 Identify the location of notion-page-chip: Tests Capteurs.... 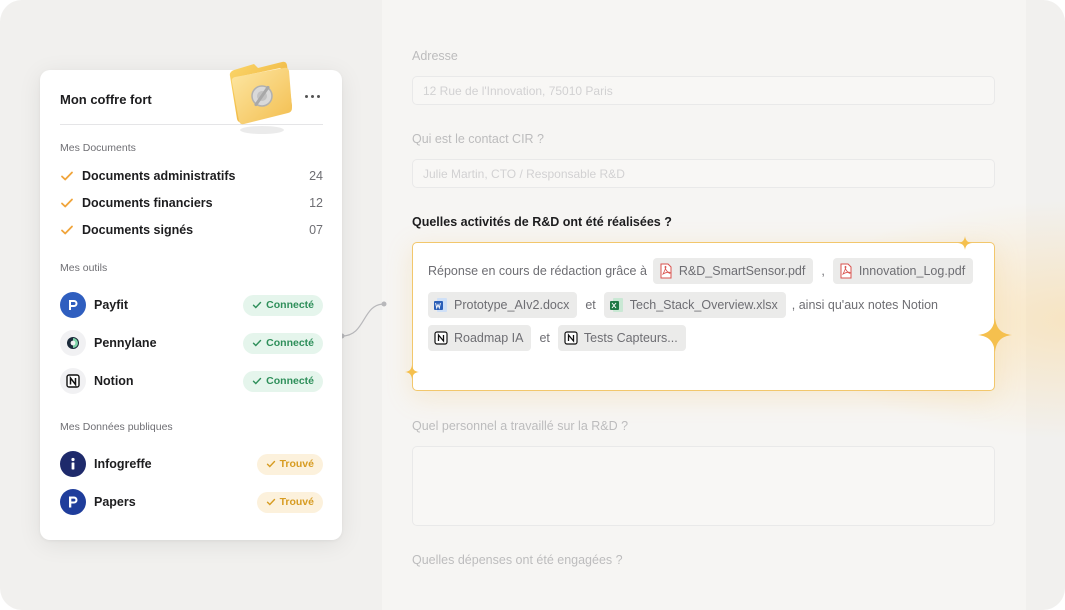
(621, 338).